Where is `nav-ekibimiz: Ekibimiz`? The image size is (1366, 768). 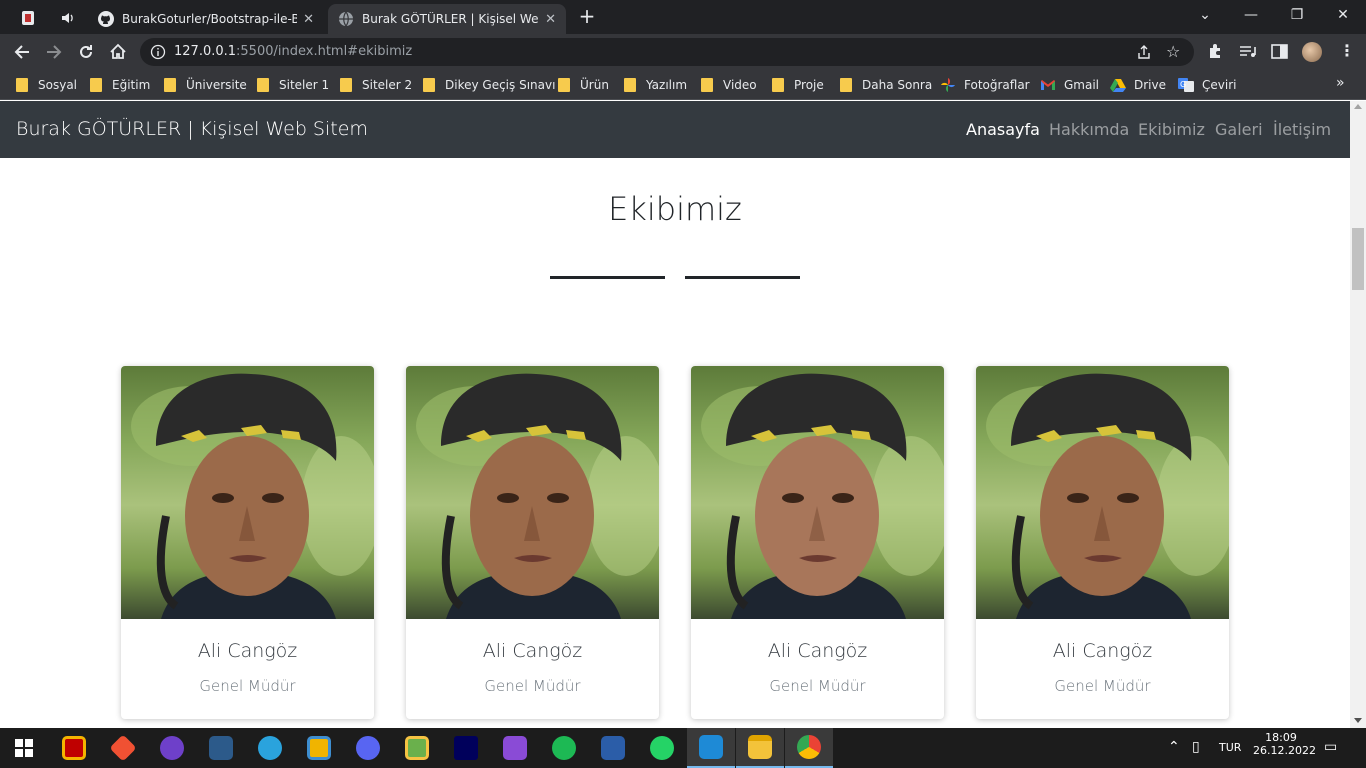
nav-ekibimiz: Ekibimiz is located at coordinates (1171, 129).